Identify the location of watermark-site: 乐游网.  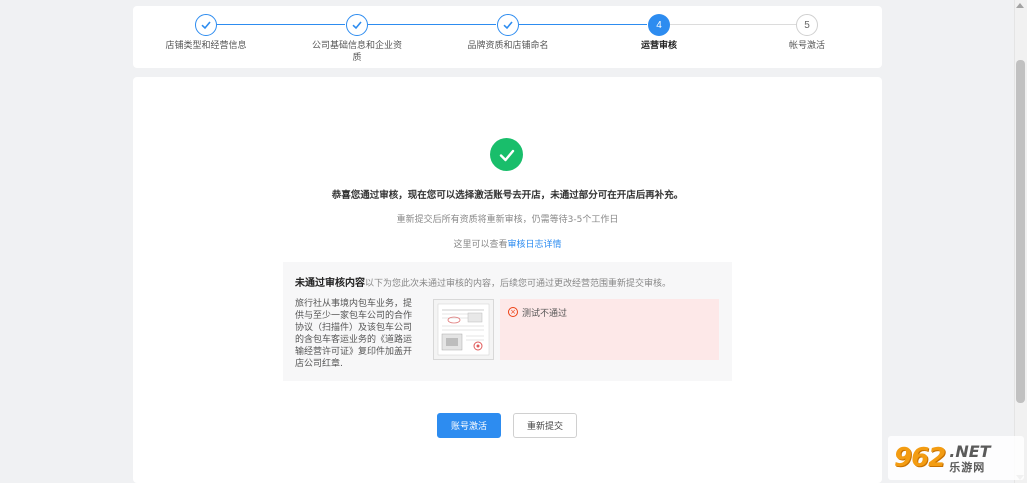
(967, 467).